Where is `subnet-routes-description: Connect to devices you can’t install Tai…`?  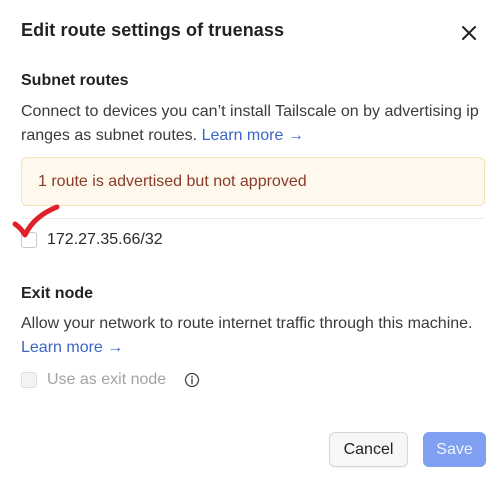
subnet-routes-description: Connect to devices you can’t install Tai… is located at coordinates (253, 124).